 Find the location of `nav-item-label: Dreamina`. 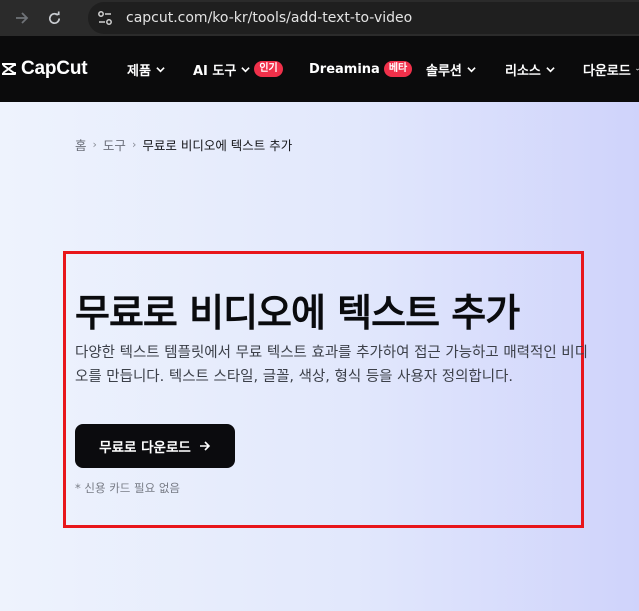

nav-item-label: Dreamina is located at coordinates (344, 69).